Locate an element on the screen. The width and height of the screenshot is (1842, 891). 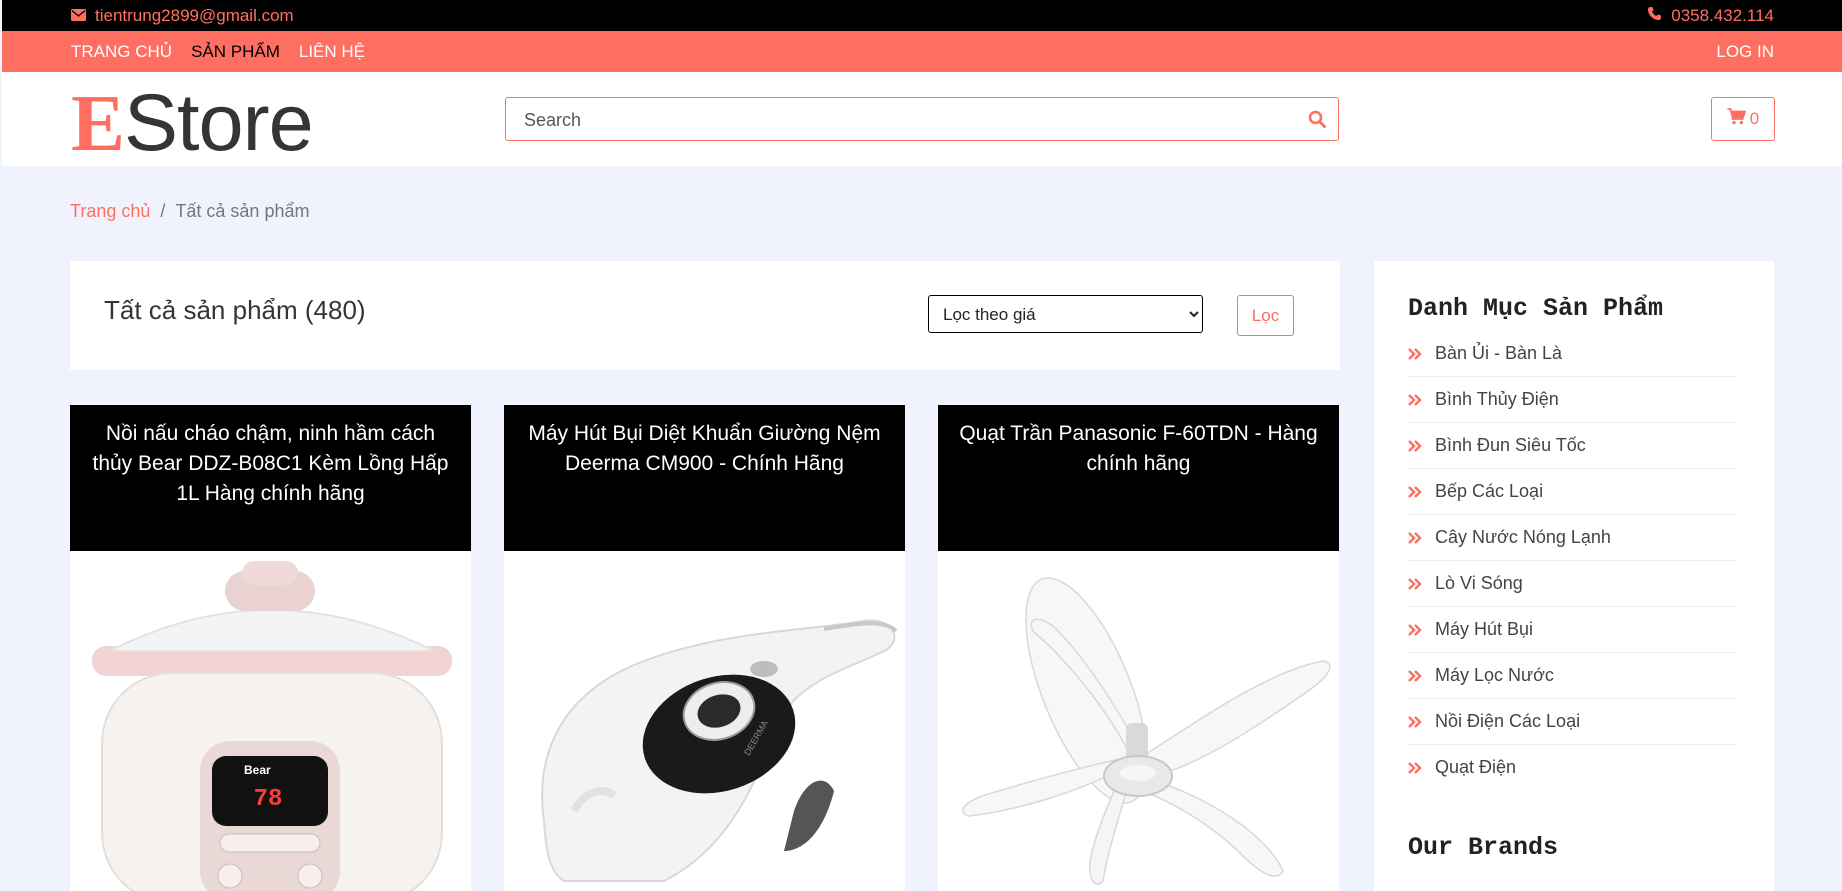
nav-link-home: TRANG CHỦ is located at coordinates (121, 52).